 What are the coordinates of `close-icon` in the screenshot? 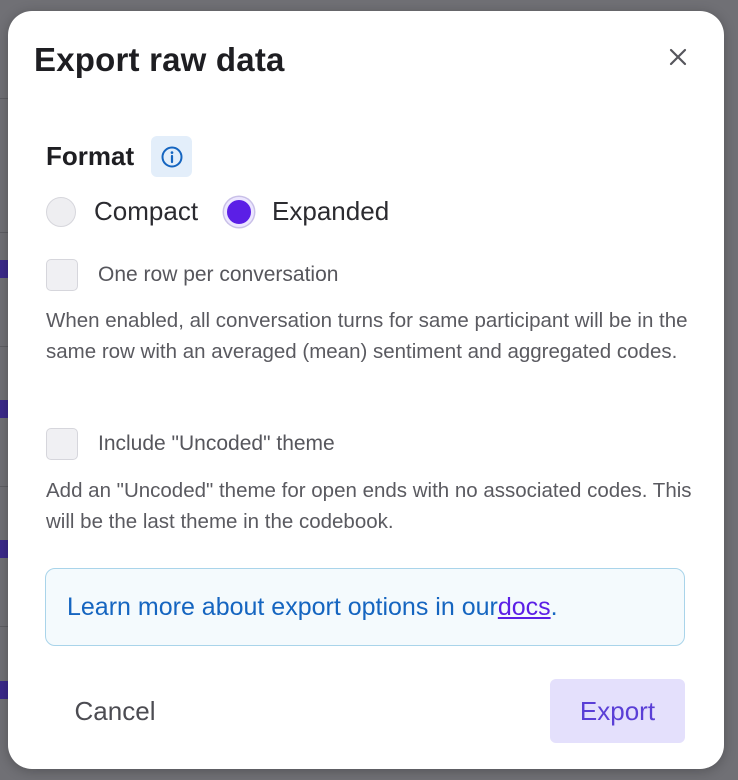 It's located at (678, 57).